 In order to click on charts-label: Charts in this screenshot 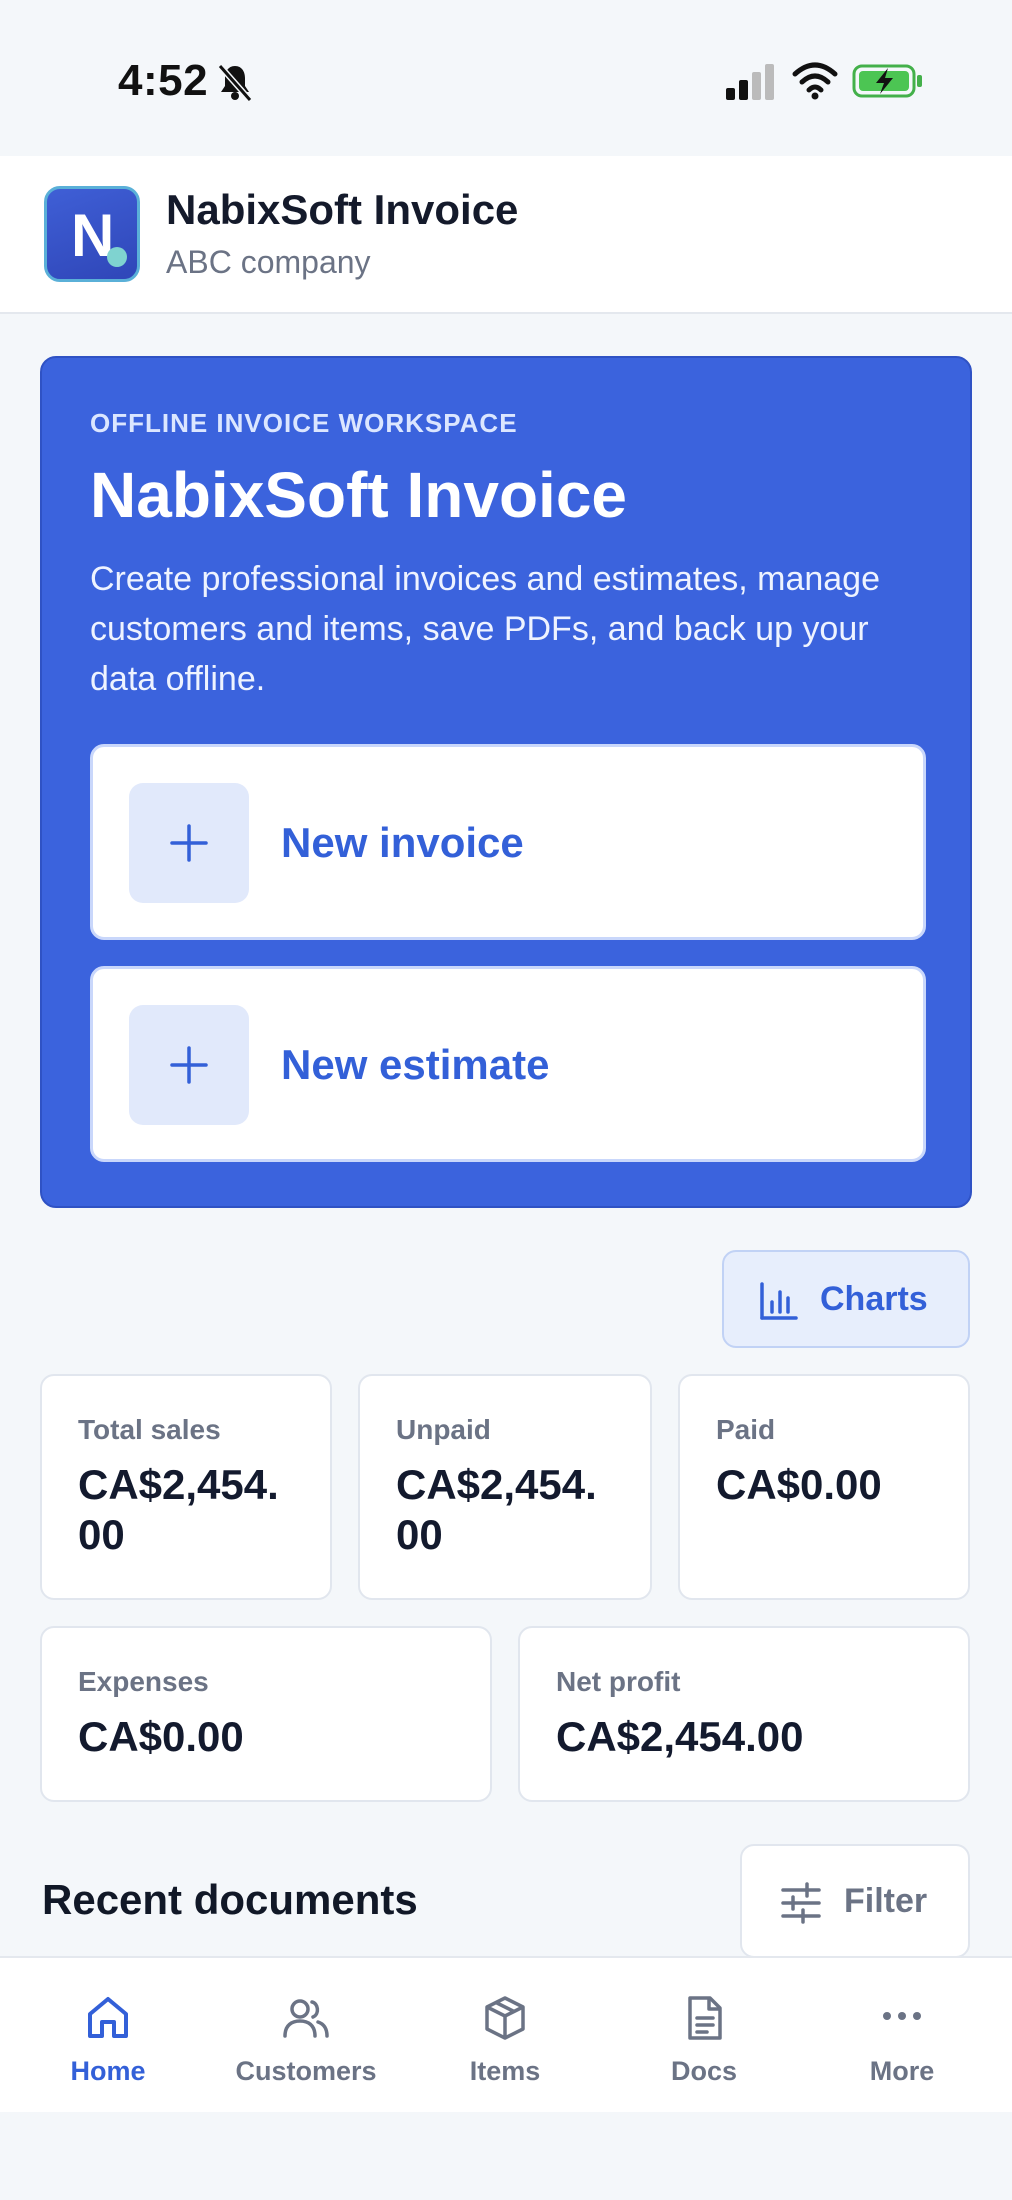, I will do `click(874, 1299)`.